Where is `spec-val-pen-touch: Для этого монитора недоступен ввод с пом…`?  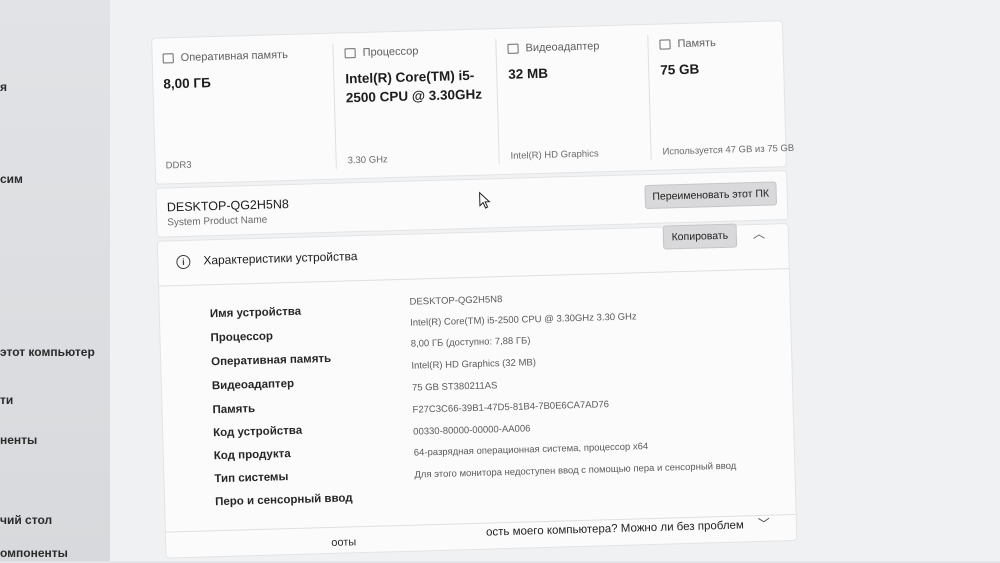 spec-val-pen-touch: Для этого монитора недоступен ввод с пом… is located at coordinates (575, 470).